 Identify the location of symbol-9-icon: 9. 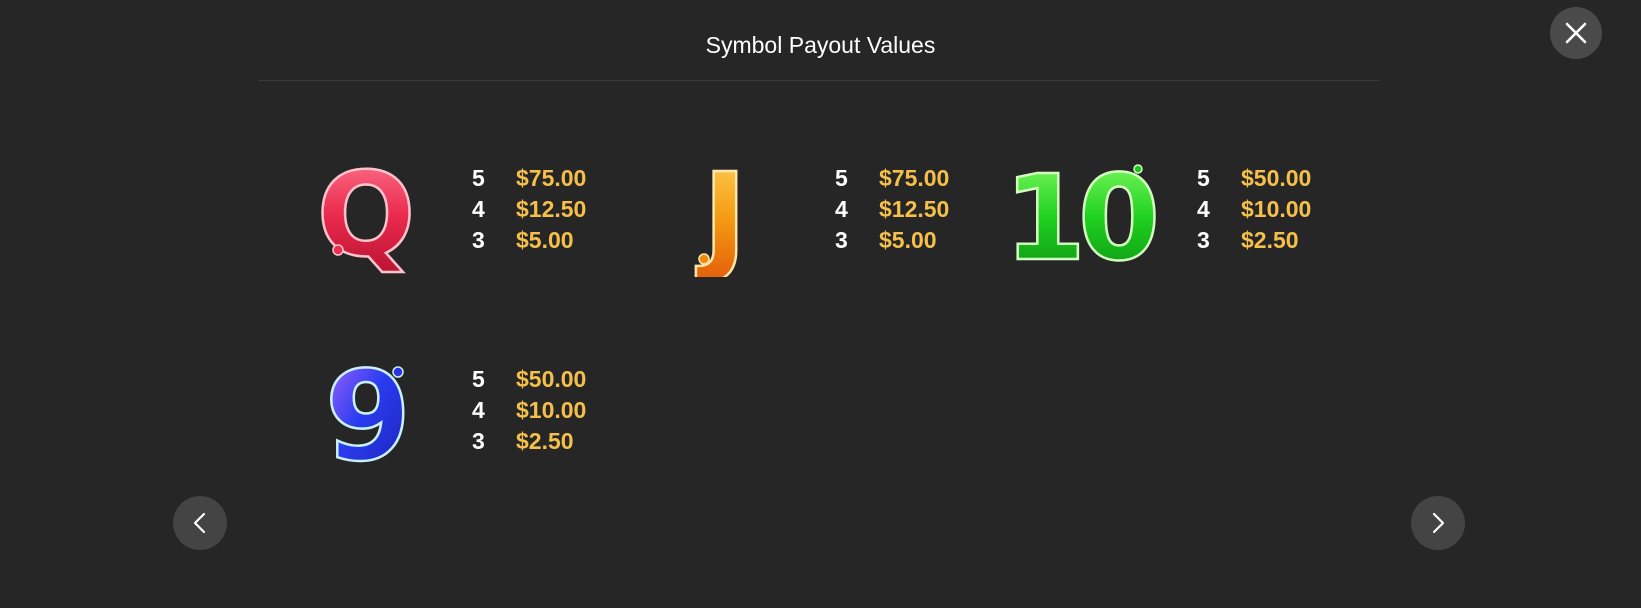
(372, 417).